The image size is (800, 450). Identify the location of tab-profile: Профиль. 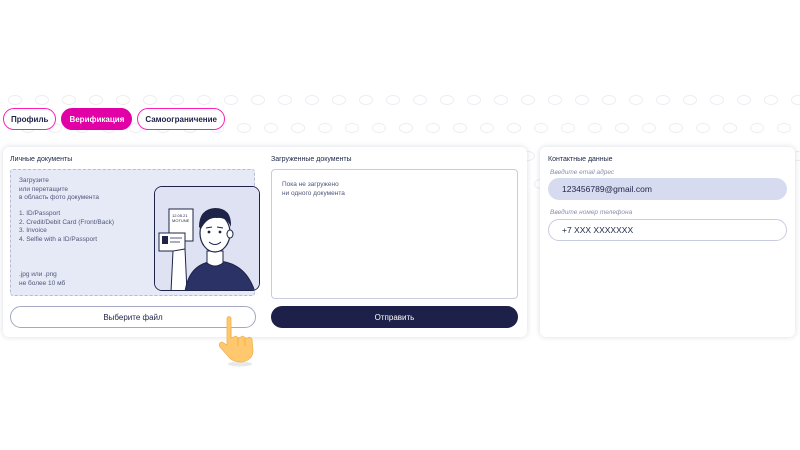
(30, 119).